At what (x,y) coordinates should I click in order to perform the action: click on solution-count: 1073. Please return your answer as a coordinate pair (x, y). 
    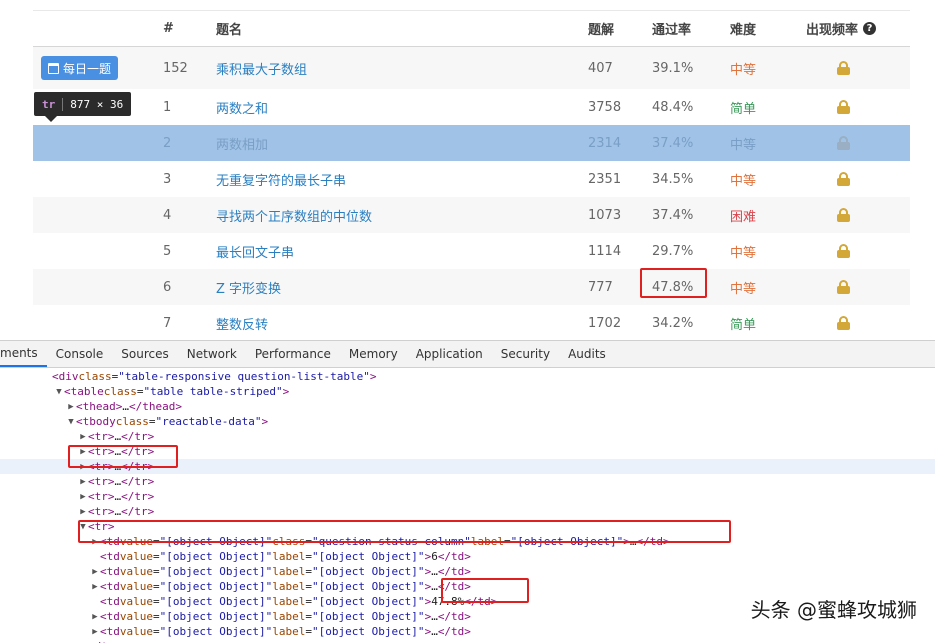
    Looking at the image, I should click on (605, 215).